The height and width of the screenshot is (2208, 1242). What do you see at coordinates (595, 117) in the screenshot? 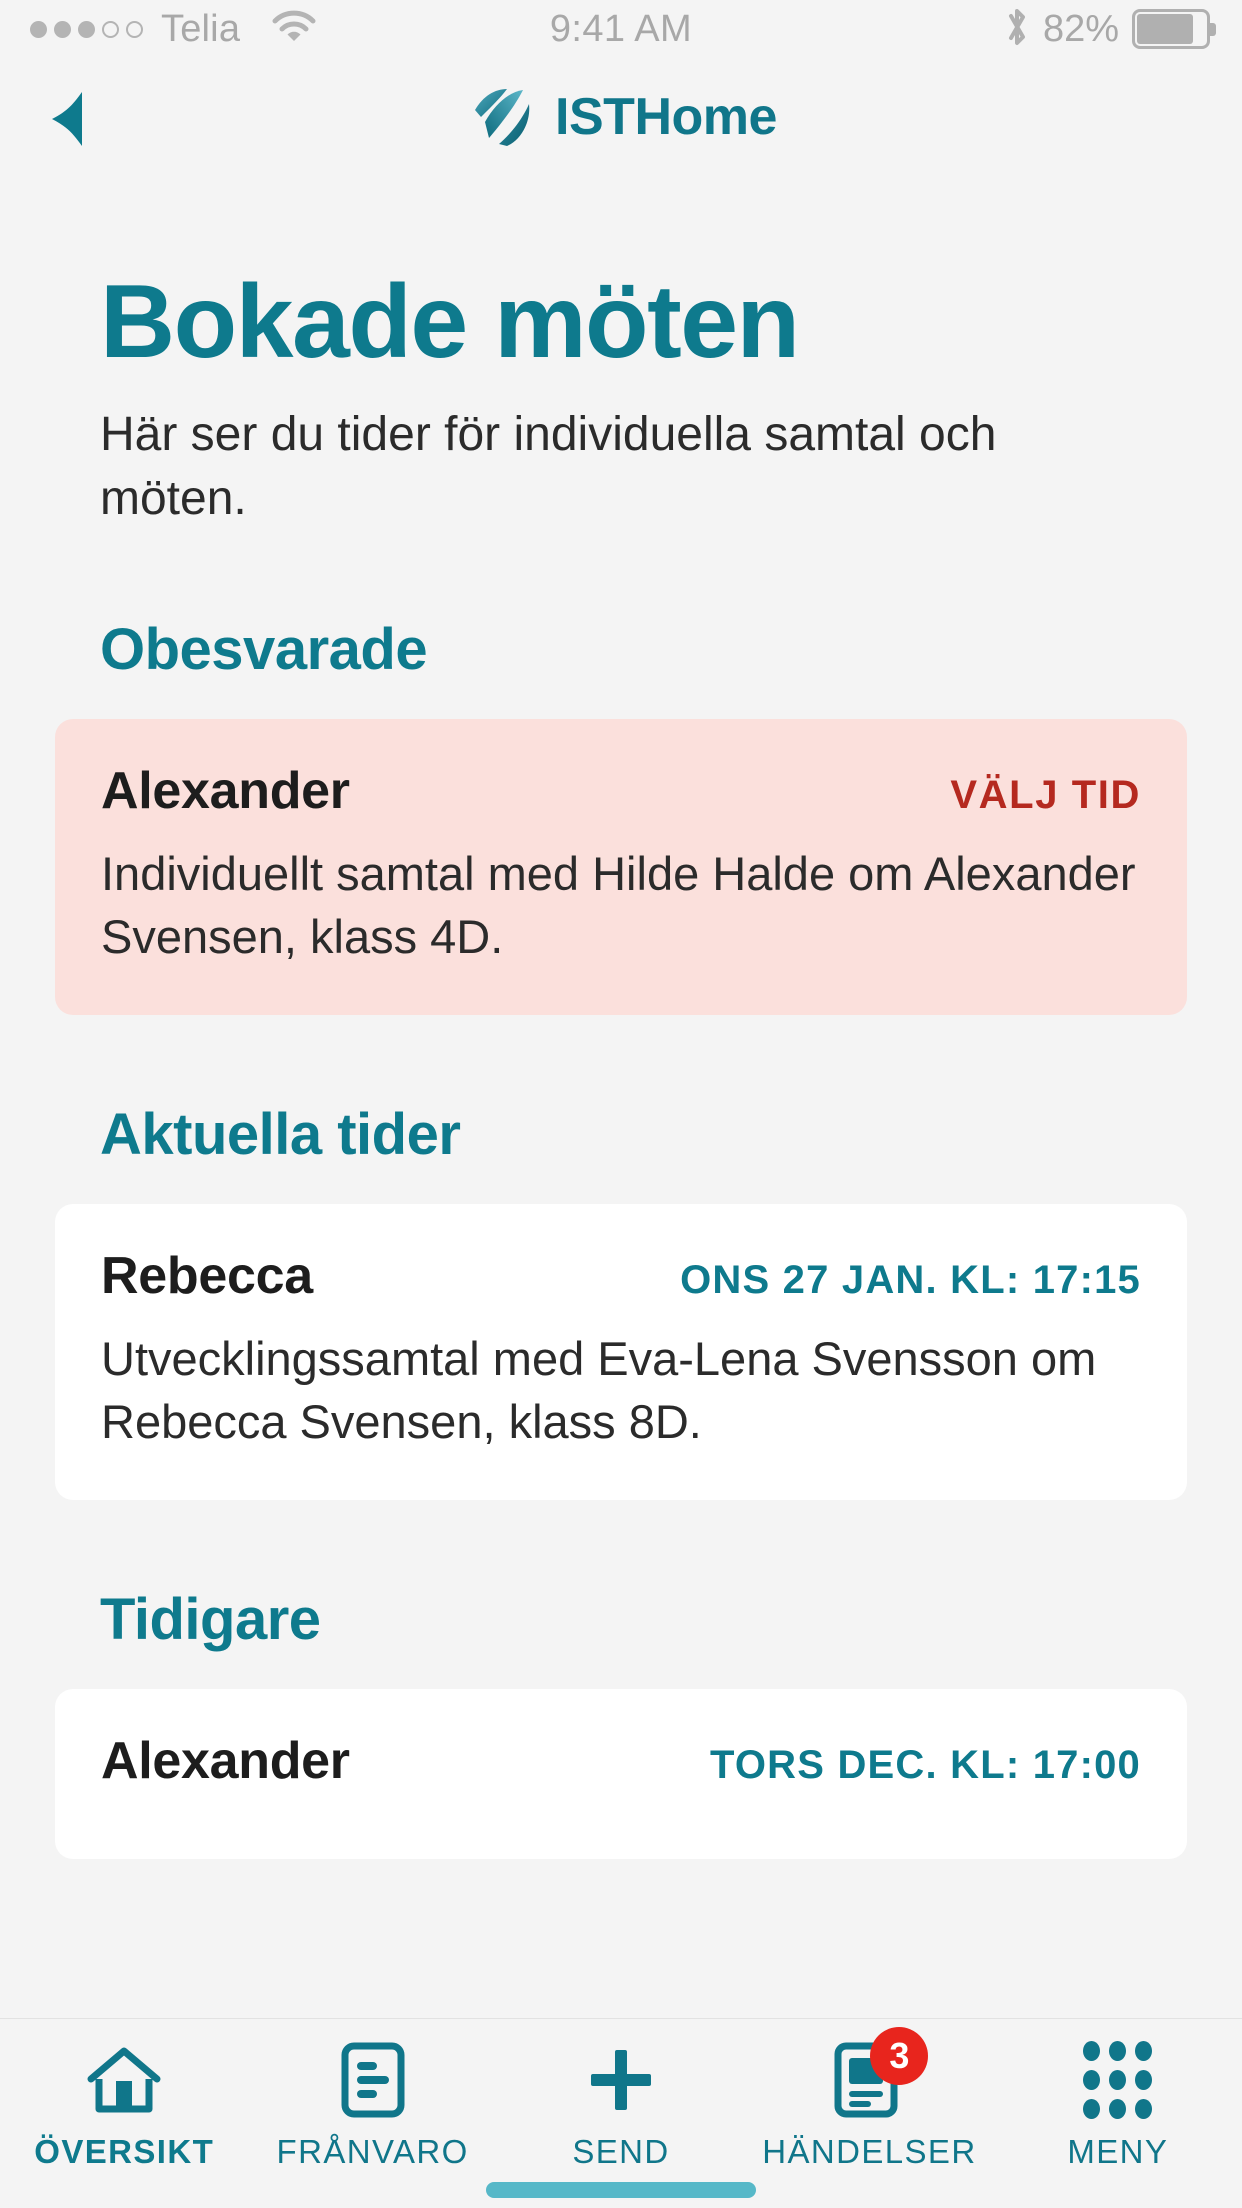
I see `brand-primary: IST` at bounding box center [595, 117].